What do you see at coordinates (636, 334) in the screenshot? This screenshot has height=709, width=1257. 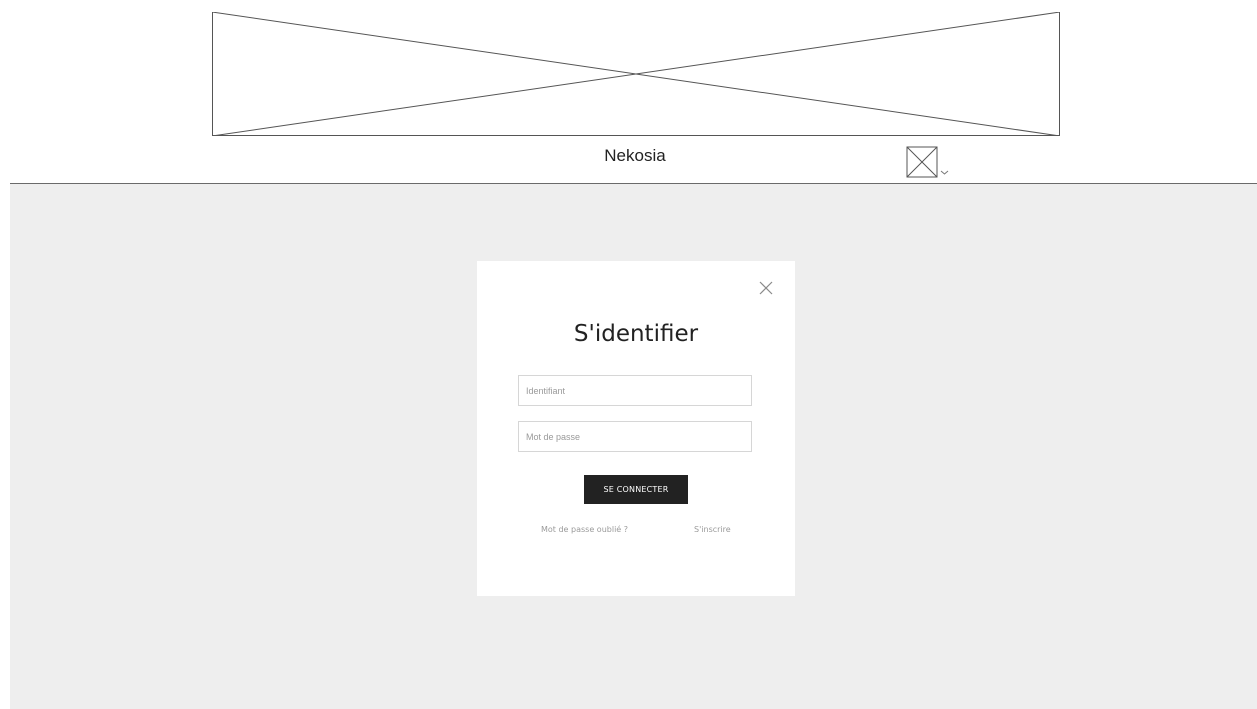 I see `modal-title: S'identifier` at bounding box center [636, 334].